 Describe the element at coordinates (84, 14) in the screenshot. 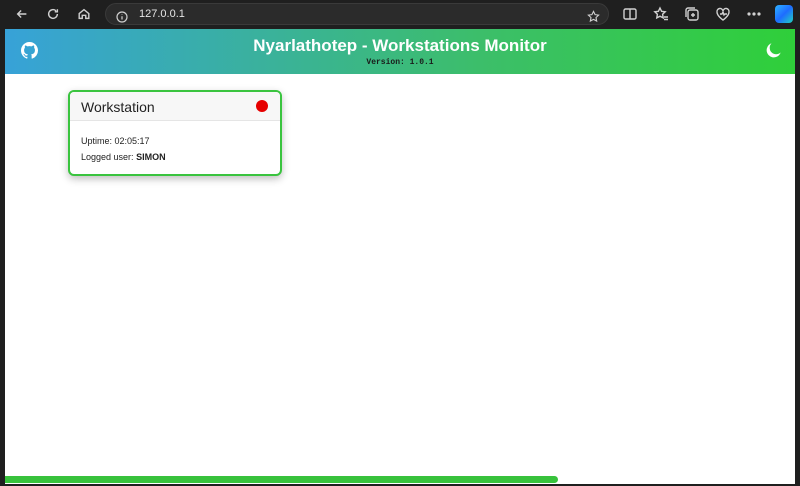

I see `home-icon` at that location.